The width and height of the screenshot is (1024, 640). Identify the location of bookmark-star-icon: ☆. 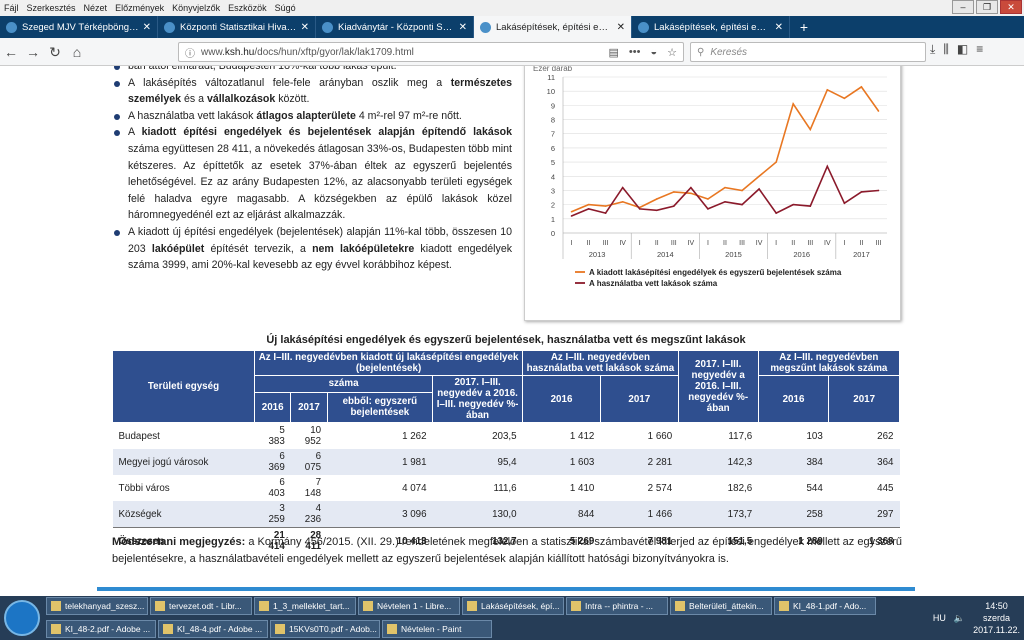
(672, 52).